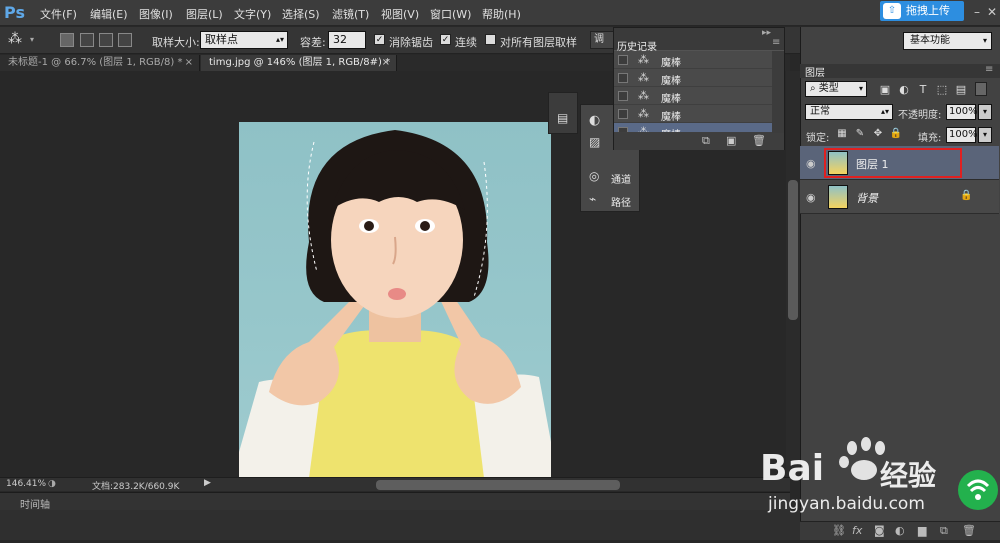 The width and height of the screenshot is (1000, 543). I want to click on shape-filter-icon: ⬚, so click(942, 90).